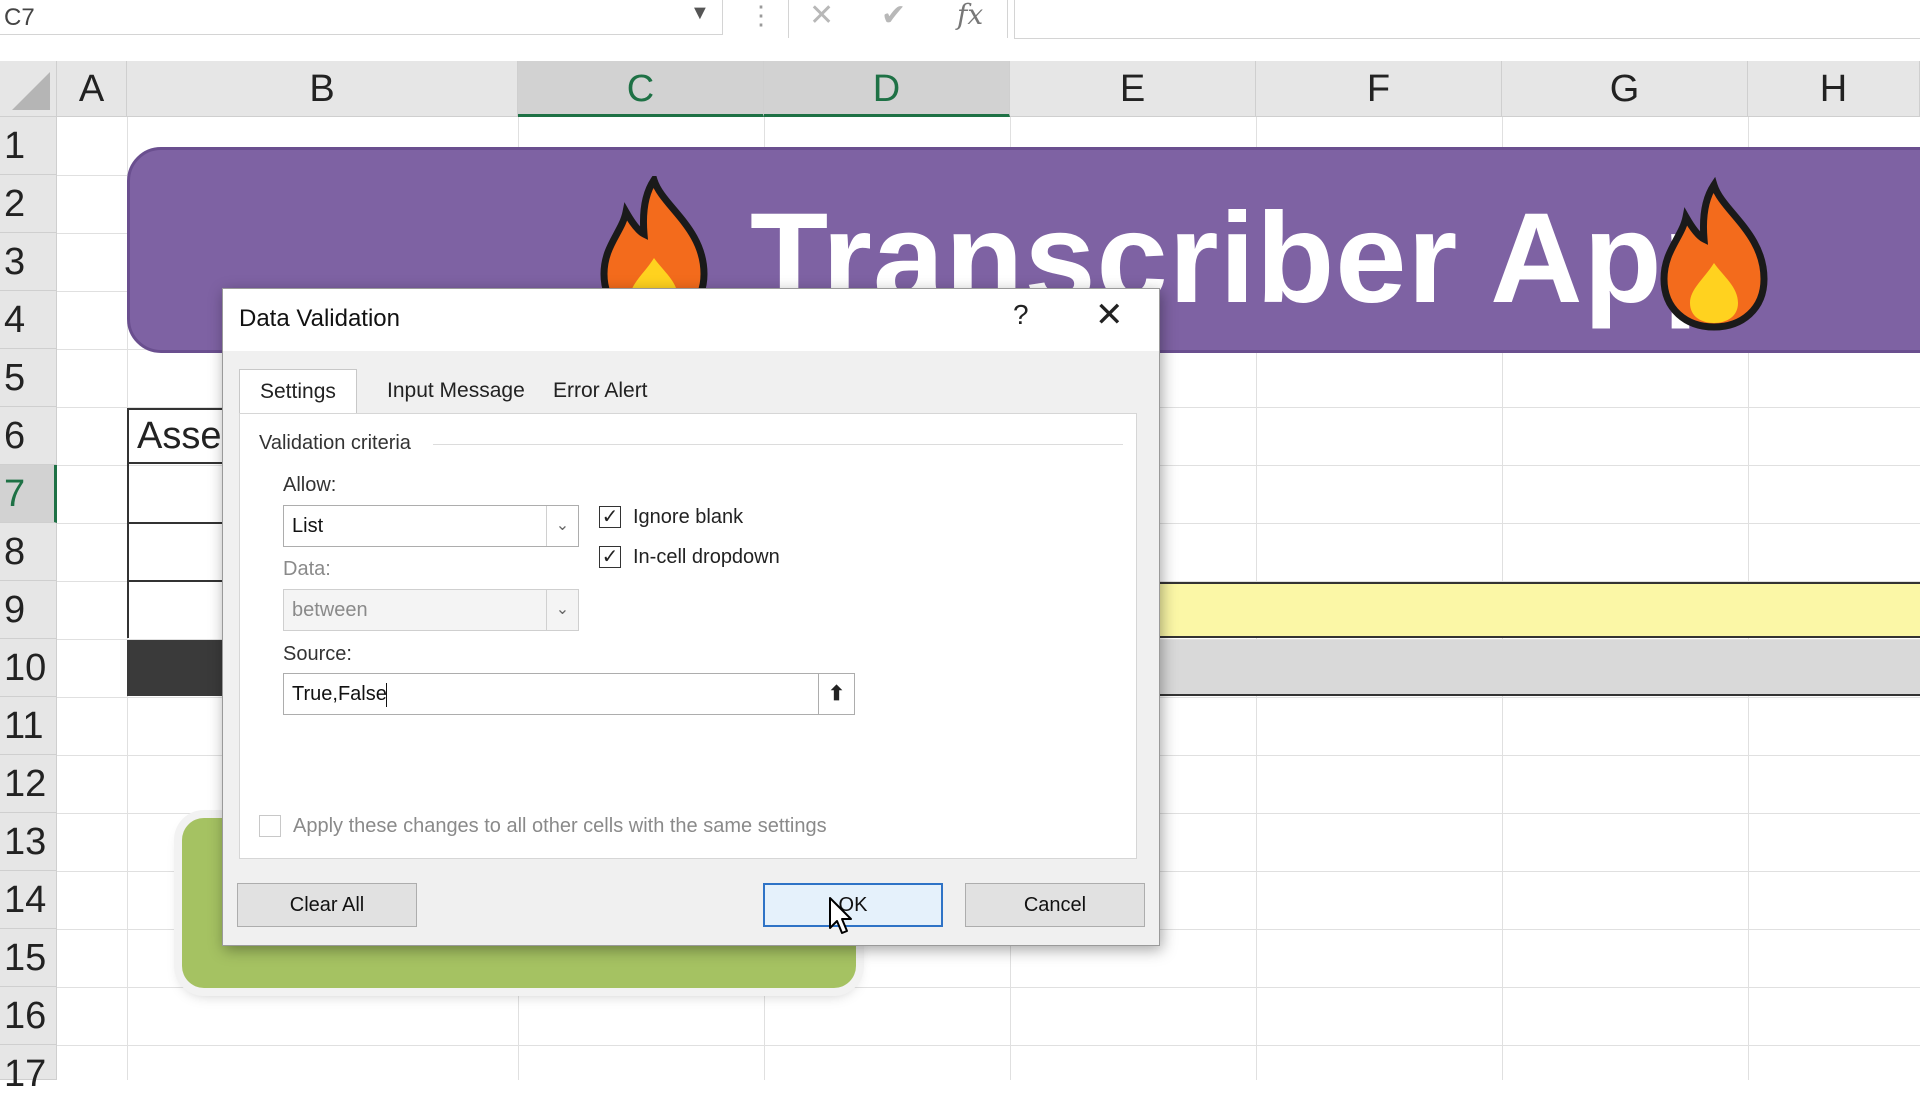 Image resolution: width=1920 pixels, height=1103 pixels. What do you see at coordinates (28, 842) in the screenshot?
I see `row-header-13: 13` at bounding box center [28, 842].